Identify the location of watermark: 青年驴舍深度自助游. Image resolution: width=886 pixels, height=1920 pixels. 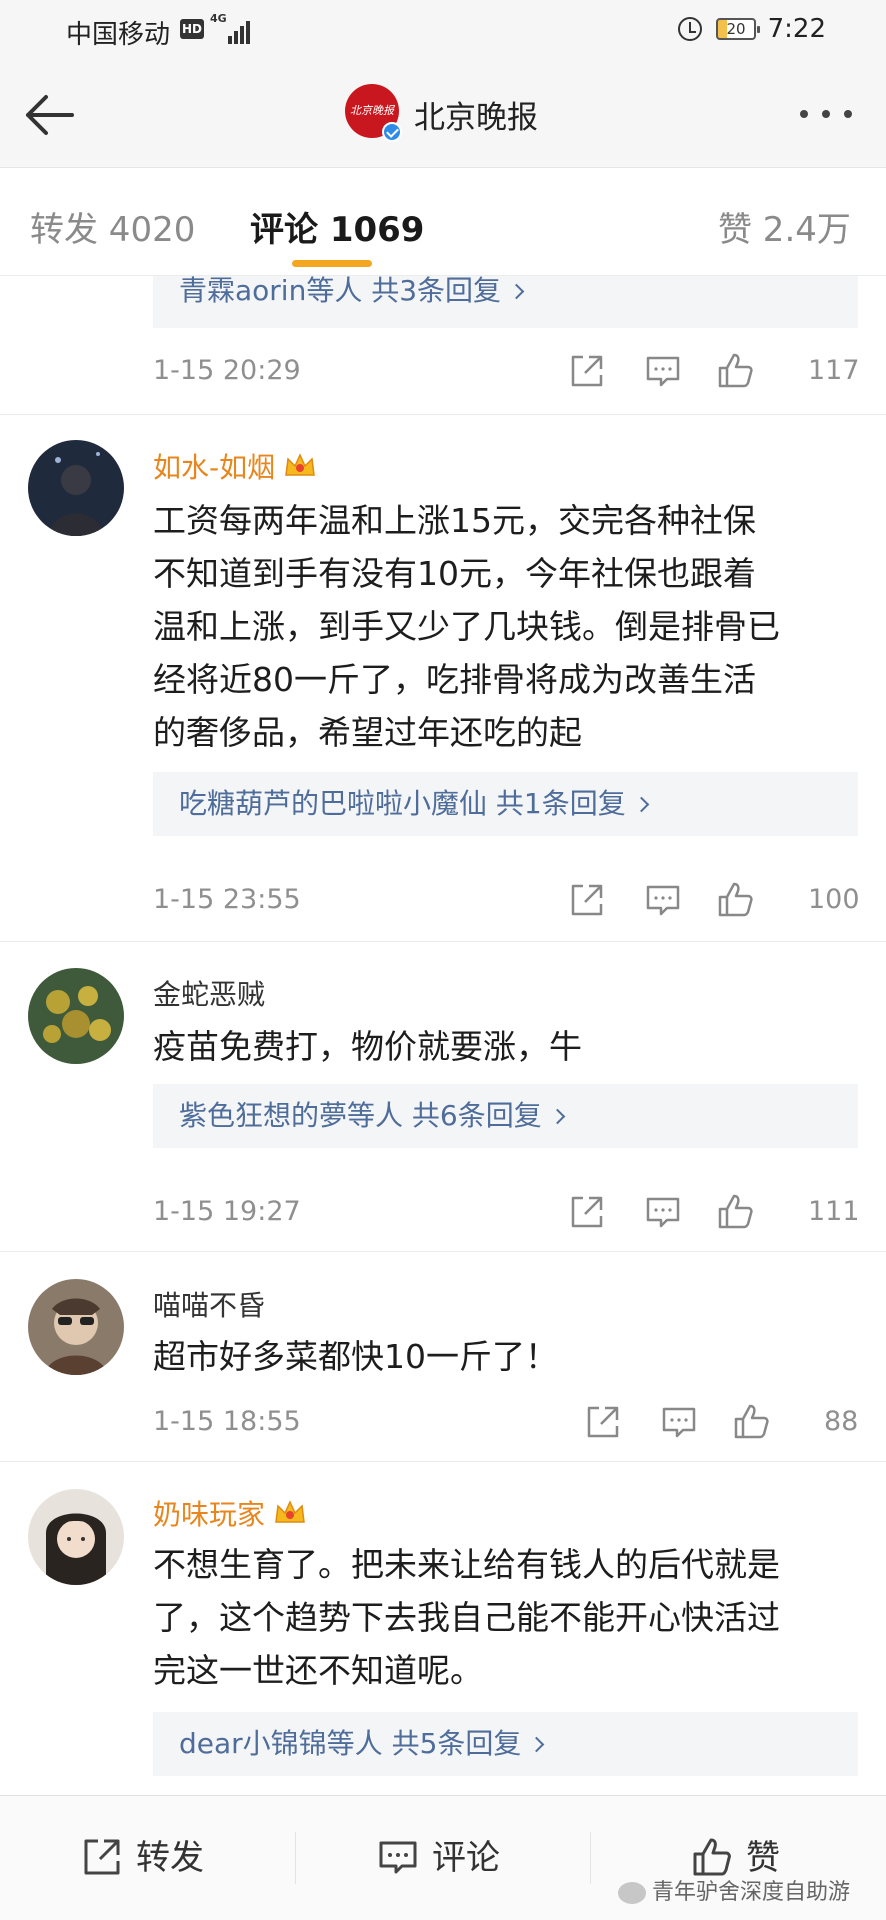
(734, 1890).